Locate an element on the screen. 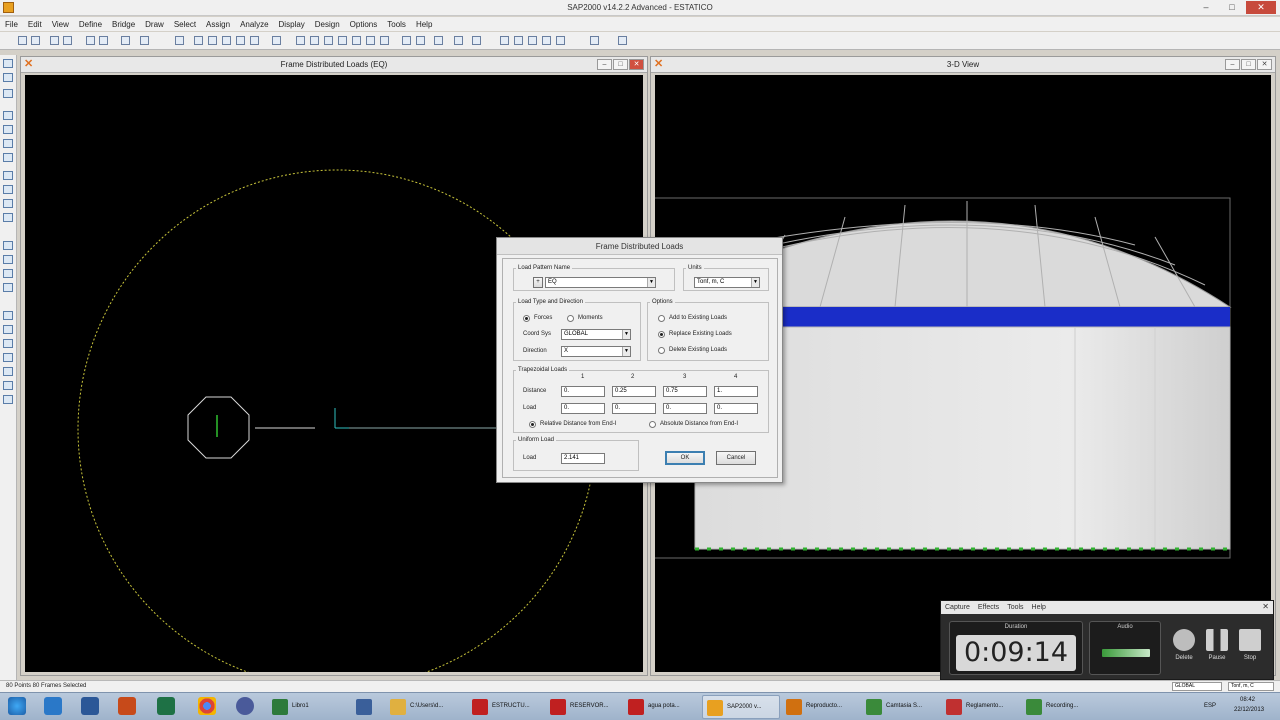  snap-intersections-icon is located at coordinates (8, 385).